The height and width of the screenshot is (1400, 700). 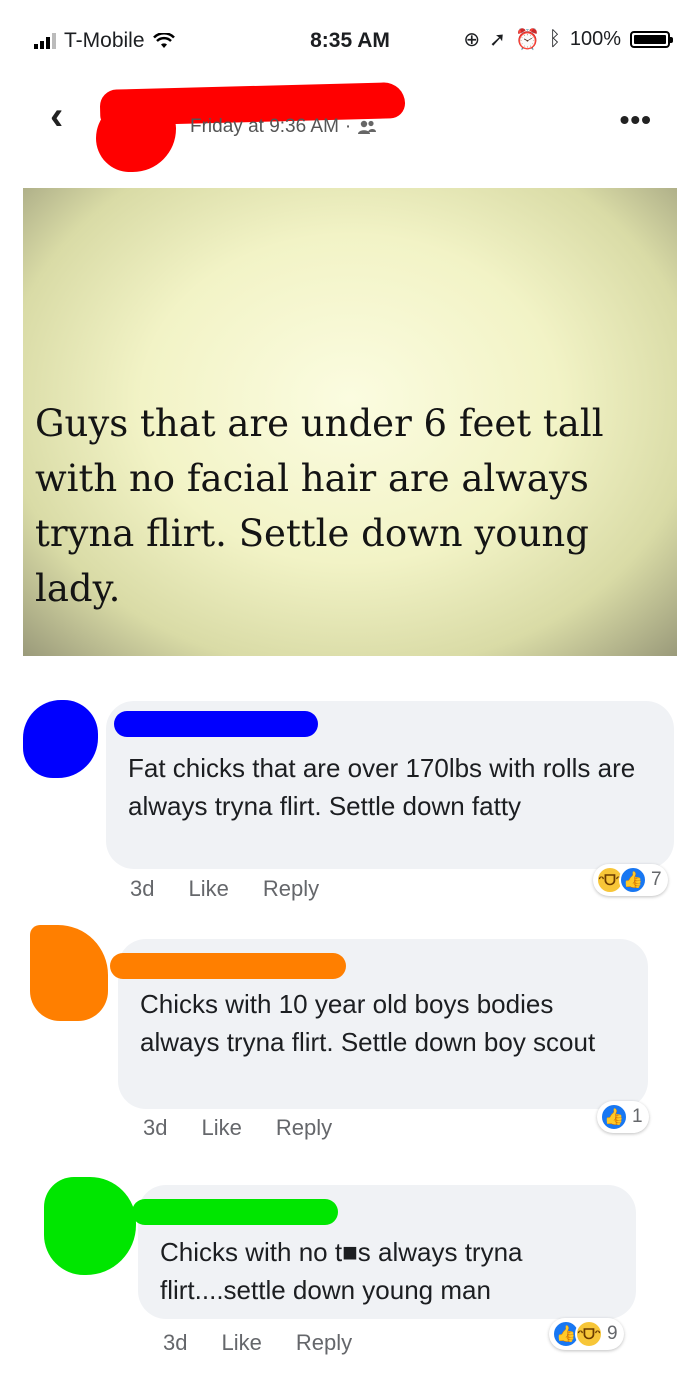 I want to click on haha-reaction-icon: ᵔᗜᵔ, so click(x=589, y=1334).